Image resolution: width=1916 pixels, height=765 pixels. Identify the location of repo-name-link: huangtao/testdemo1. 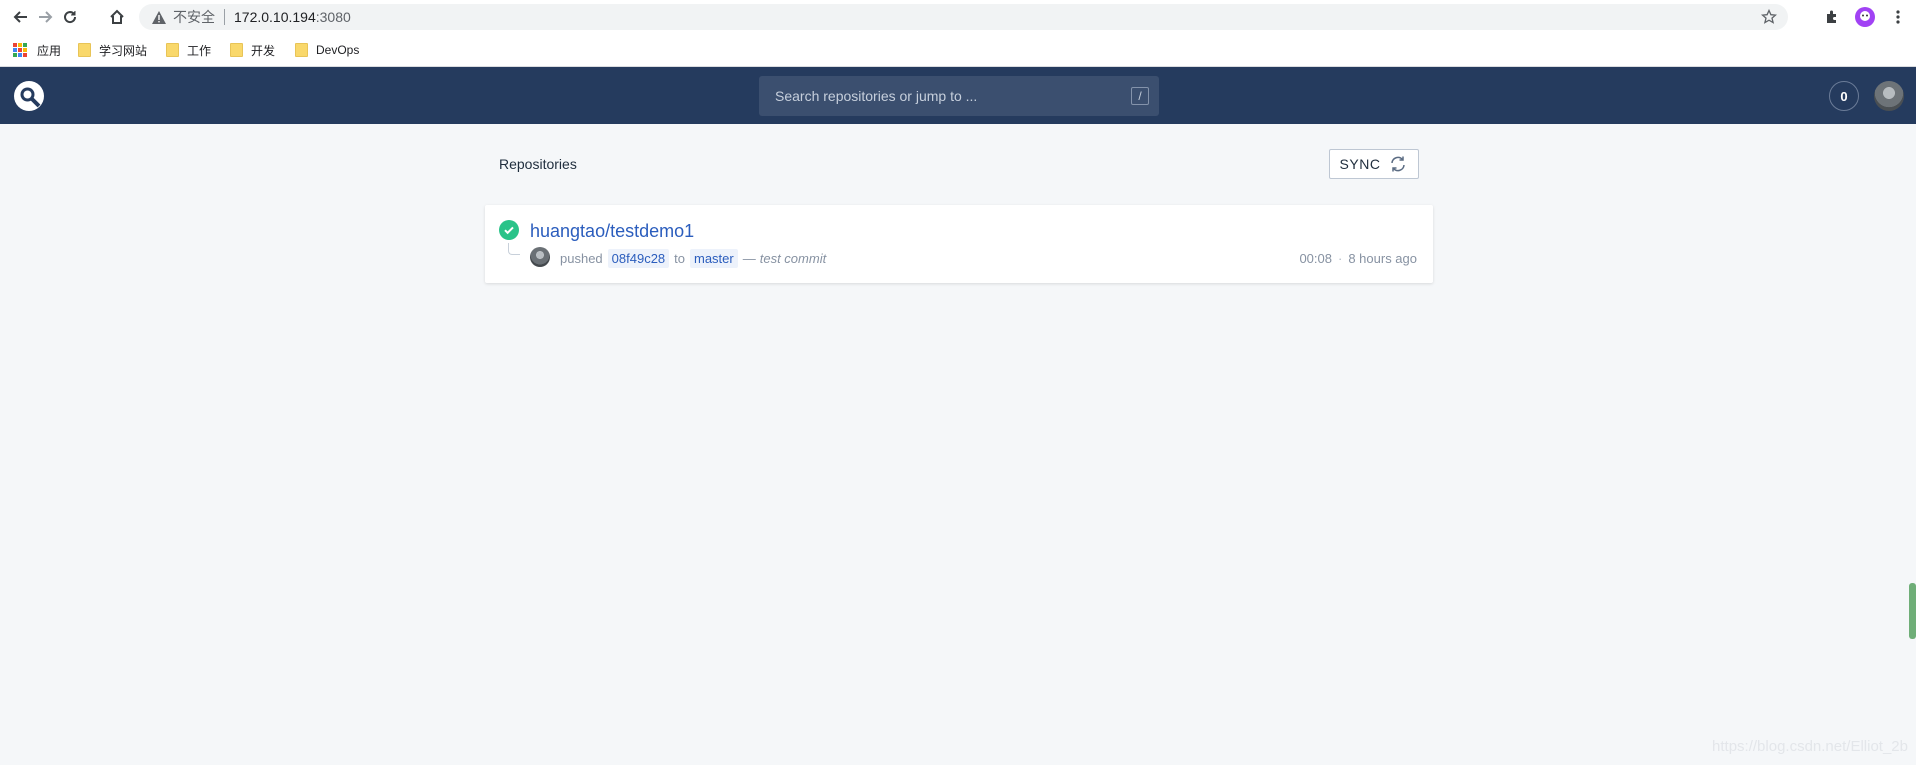
(612, 231).